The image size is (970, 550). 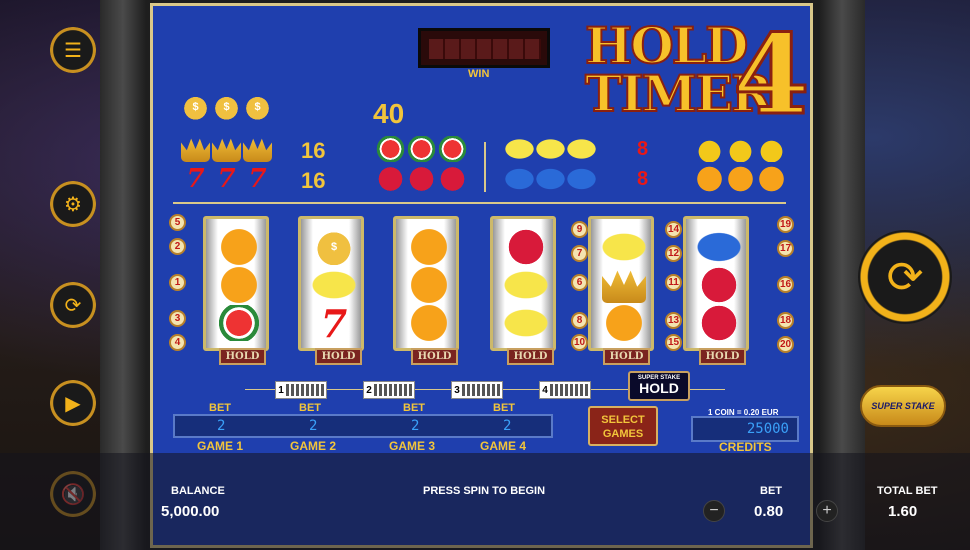 I want to click on line-marker: 20, so click(x=785, y=344).